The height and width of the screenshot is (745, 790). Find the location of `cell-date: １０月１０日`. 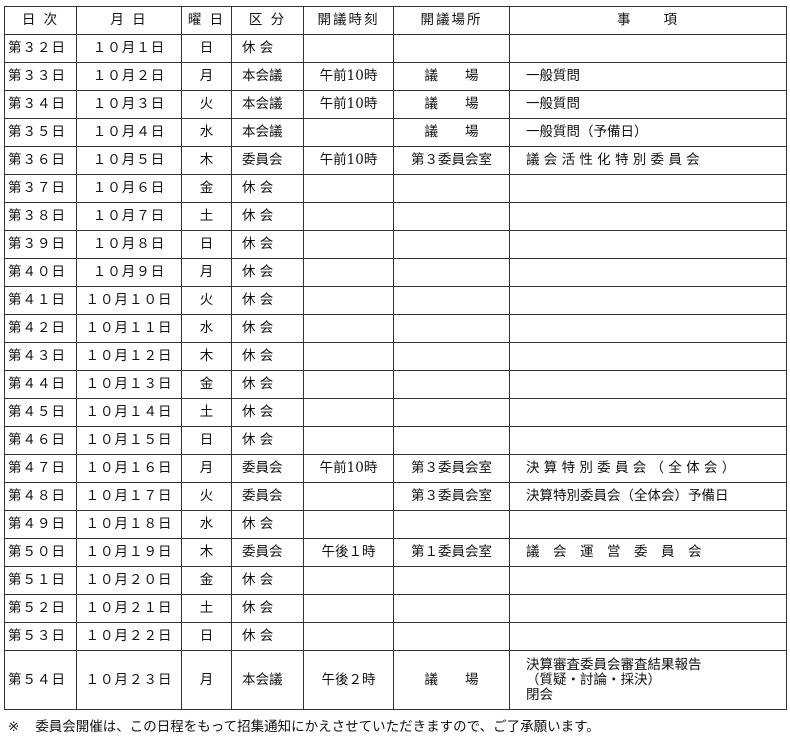

cell-date: １０月１０日 is located at coordinates (129, 300).